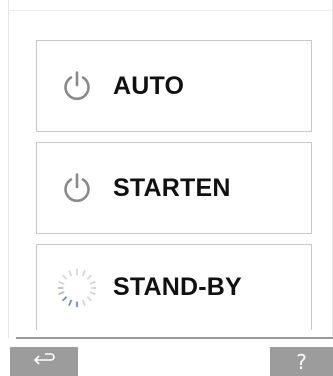 Image resolution: width=333 pixels, height=376 pixels. What do you see at coordinates (170, 10) in the screenshot?
I see `frame-top-edge` at bounding box center [170, 10].